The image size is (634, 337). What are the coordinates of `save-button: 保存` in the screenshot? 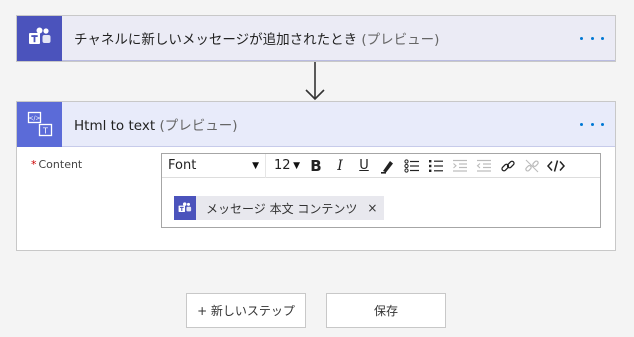 It's located at (386, 310).